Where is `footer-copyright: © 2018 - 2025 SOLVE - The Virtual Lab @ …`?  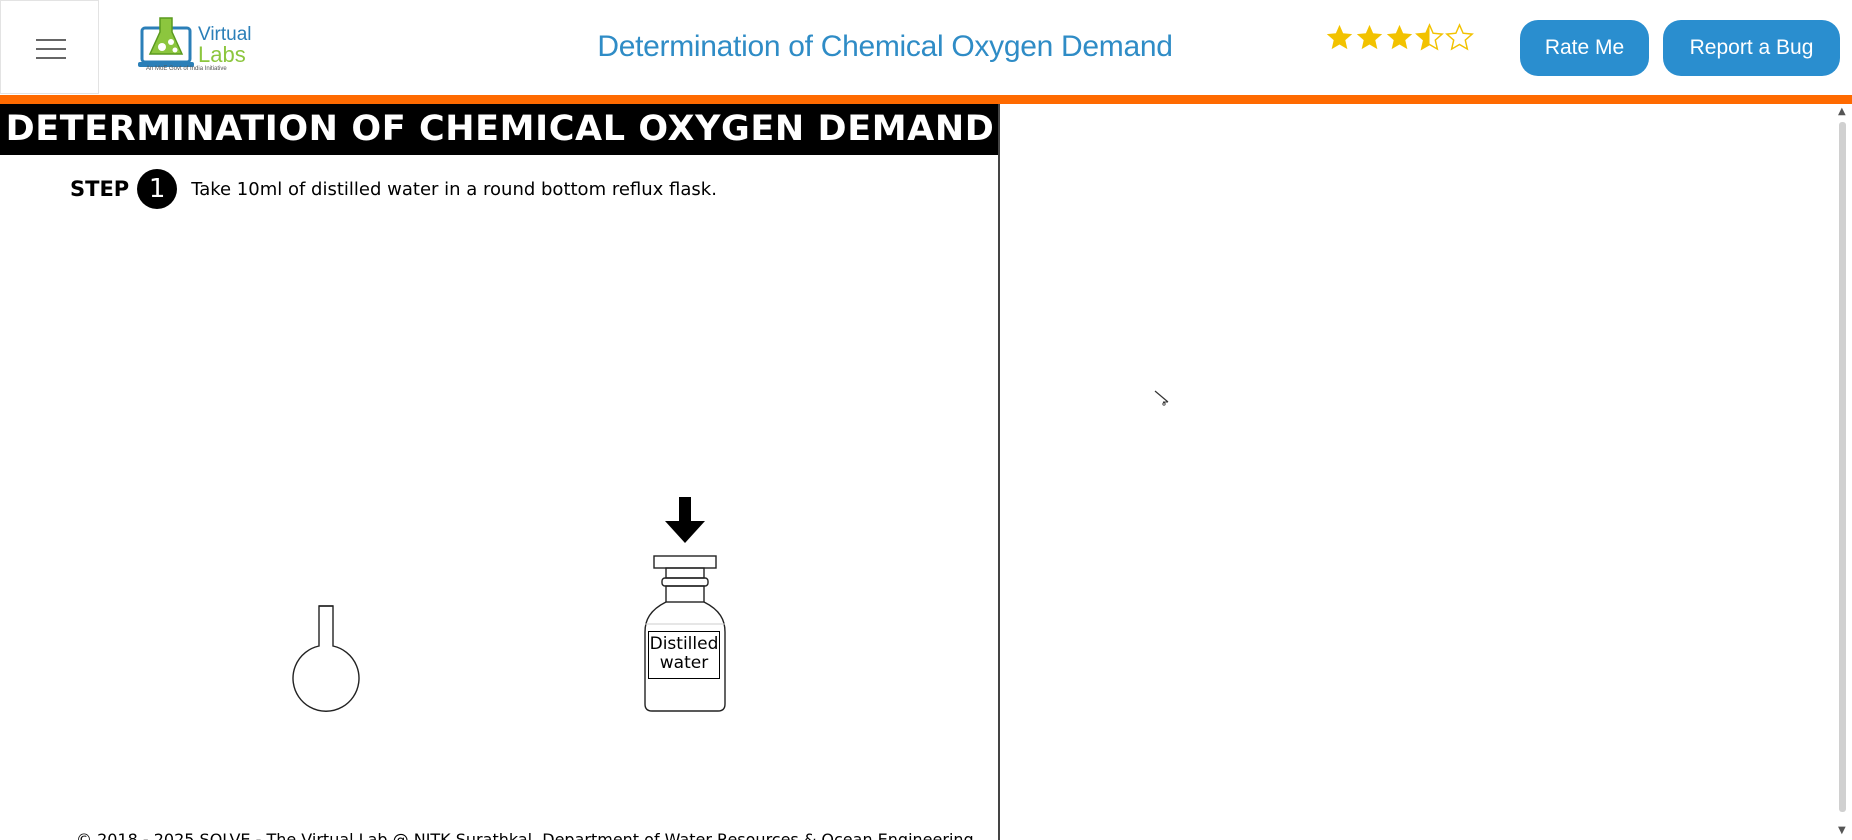
footer-copyright: © 2018 - 2025 SOLVE - The Virtual Lab @ … is located at coordinates (525, 835).